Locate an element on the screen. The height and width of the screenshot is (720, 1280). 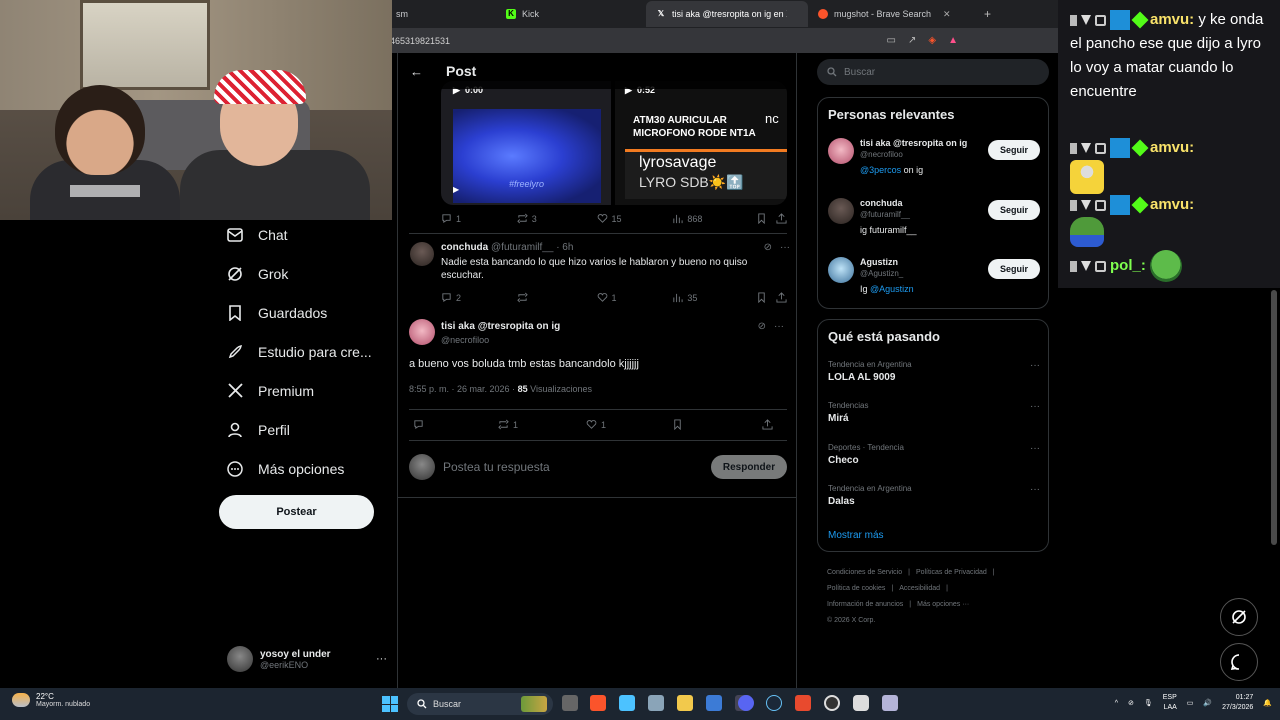
reply-submit-button: Responder is located at coordinates (749, 467).